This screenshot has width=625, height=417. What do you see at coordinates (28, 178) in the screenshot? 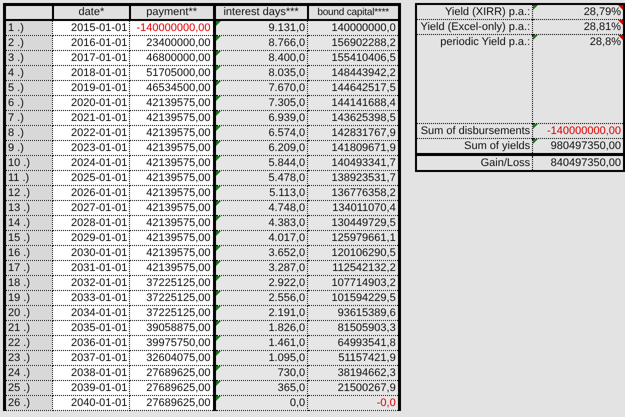
I see `row-label: 11 .)` at bounding box center [28, 178].